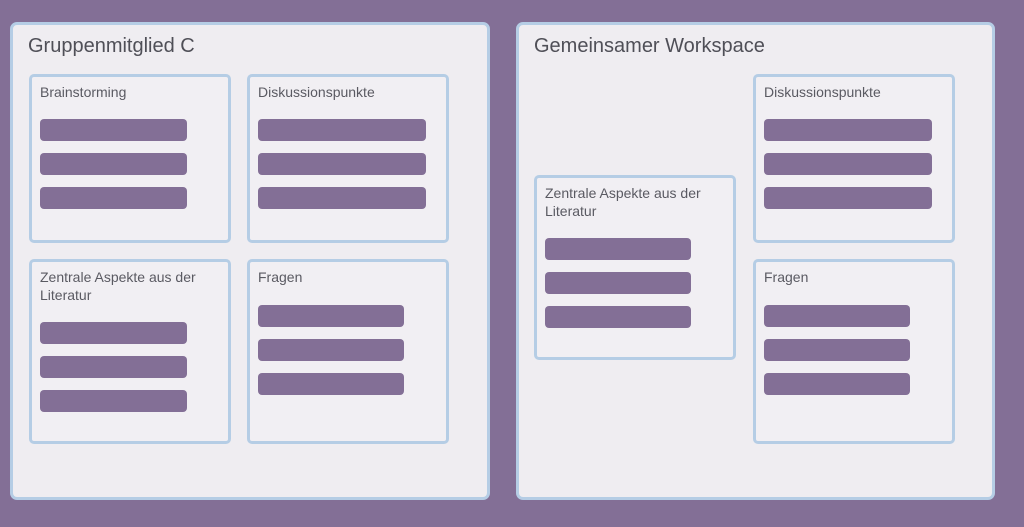  I want to click on workspace-discussion-card: Diskussionspunkte, so click(854, 158).